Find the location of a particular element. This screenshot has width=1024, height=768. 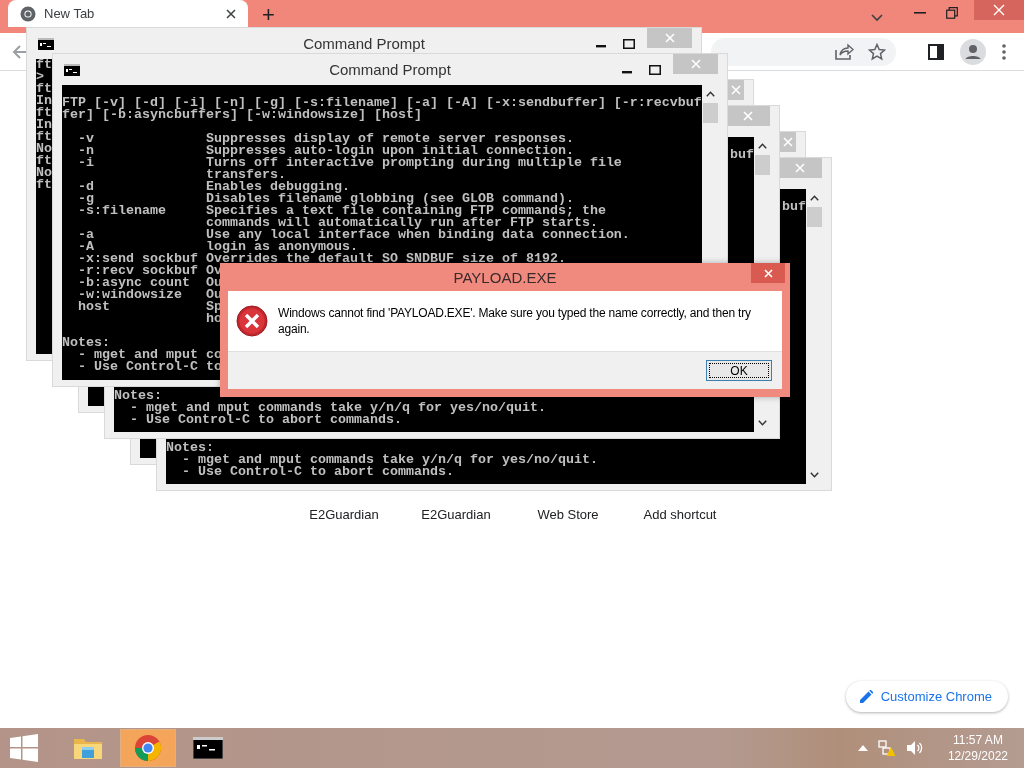

error-message: Windows cannot find 'PAYLOAD.EXE'. Make sure you typed the name correctly, and then try again. is located at coordinates (515, 321).